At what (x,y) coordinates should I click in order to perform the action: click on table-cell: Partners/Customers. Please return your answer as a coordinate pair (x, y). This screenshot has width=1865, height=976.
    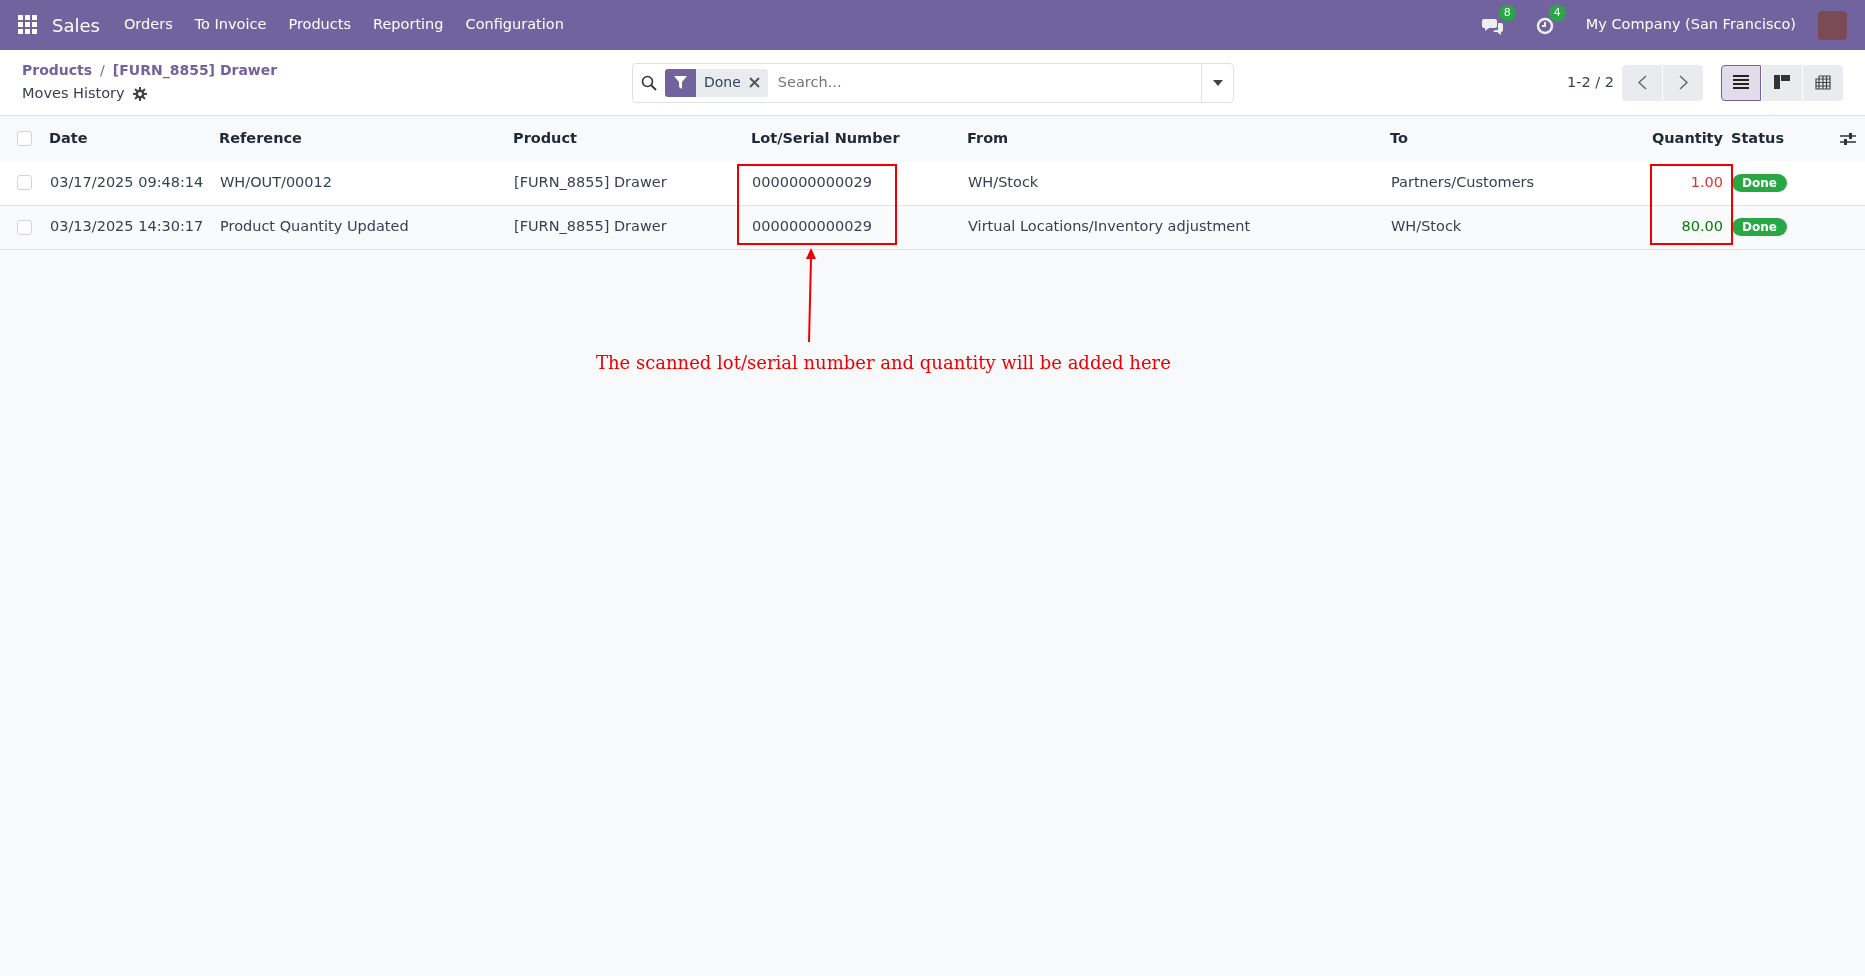
    Looking at the image, I should click on (1463, 181).